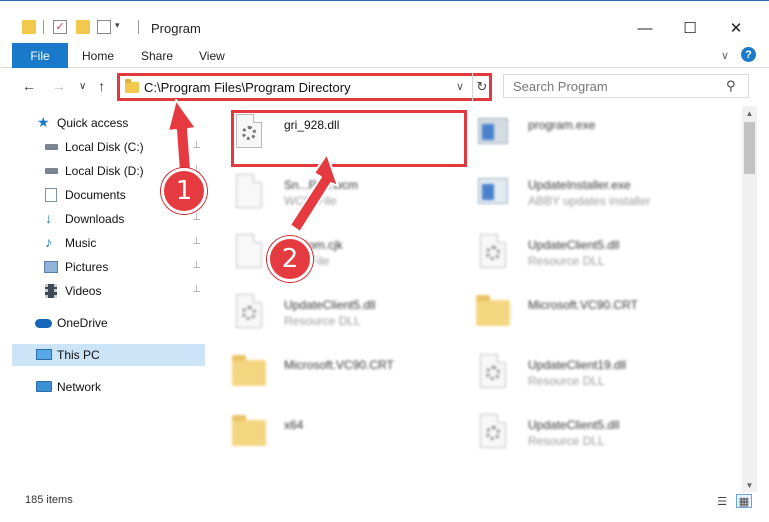 This screenshot has width=769, height=522. What do you see at coordinates (51, 195) in the screenshot?
I see `documents-icon` at bounding box center [51, 195].